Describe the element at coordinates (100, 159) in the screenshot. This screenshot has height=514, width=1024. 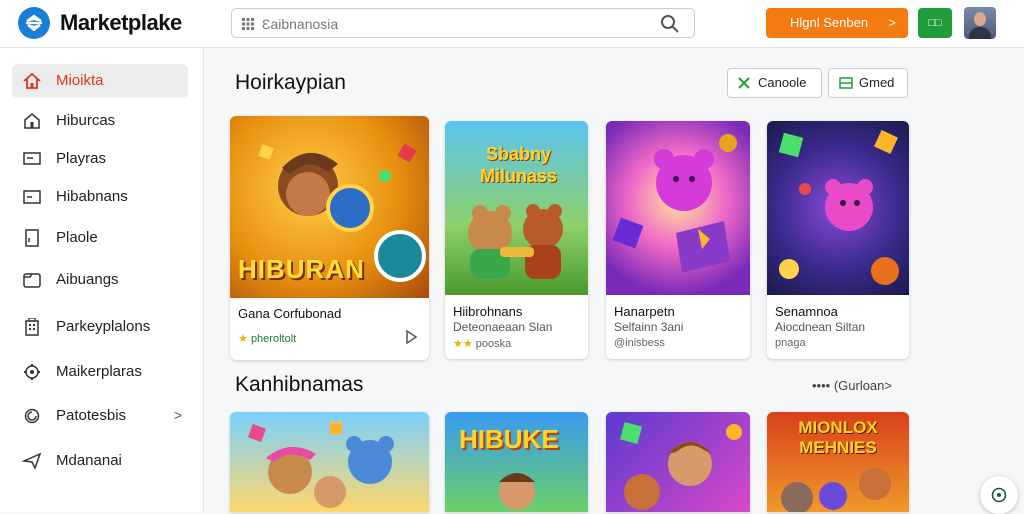
I see `sidebar-item-playras: Playras` at that location.